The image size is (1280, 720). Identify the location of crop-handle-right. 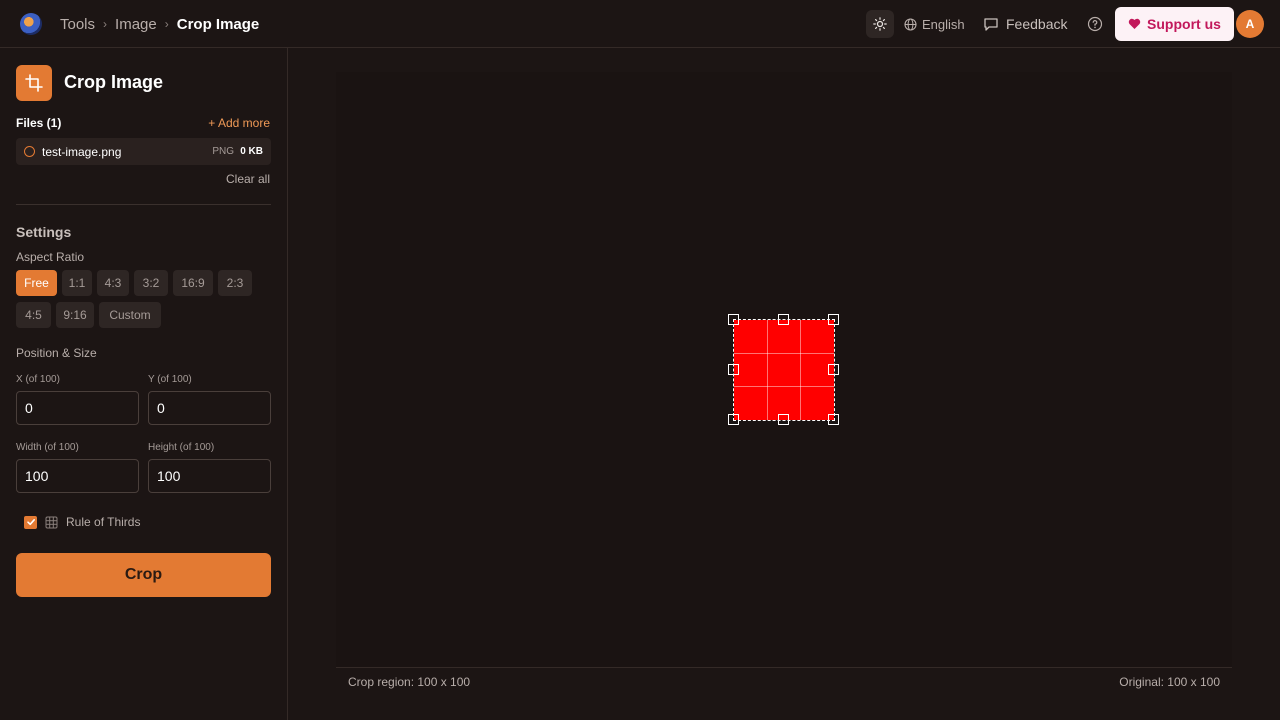
(833, 369).